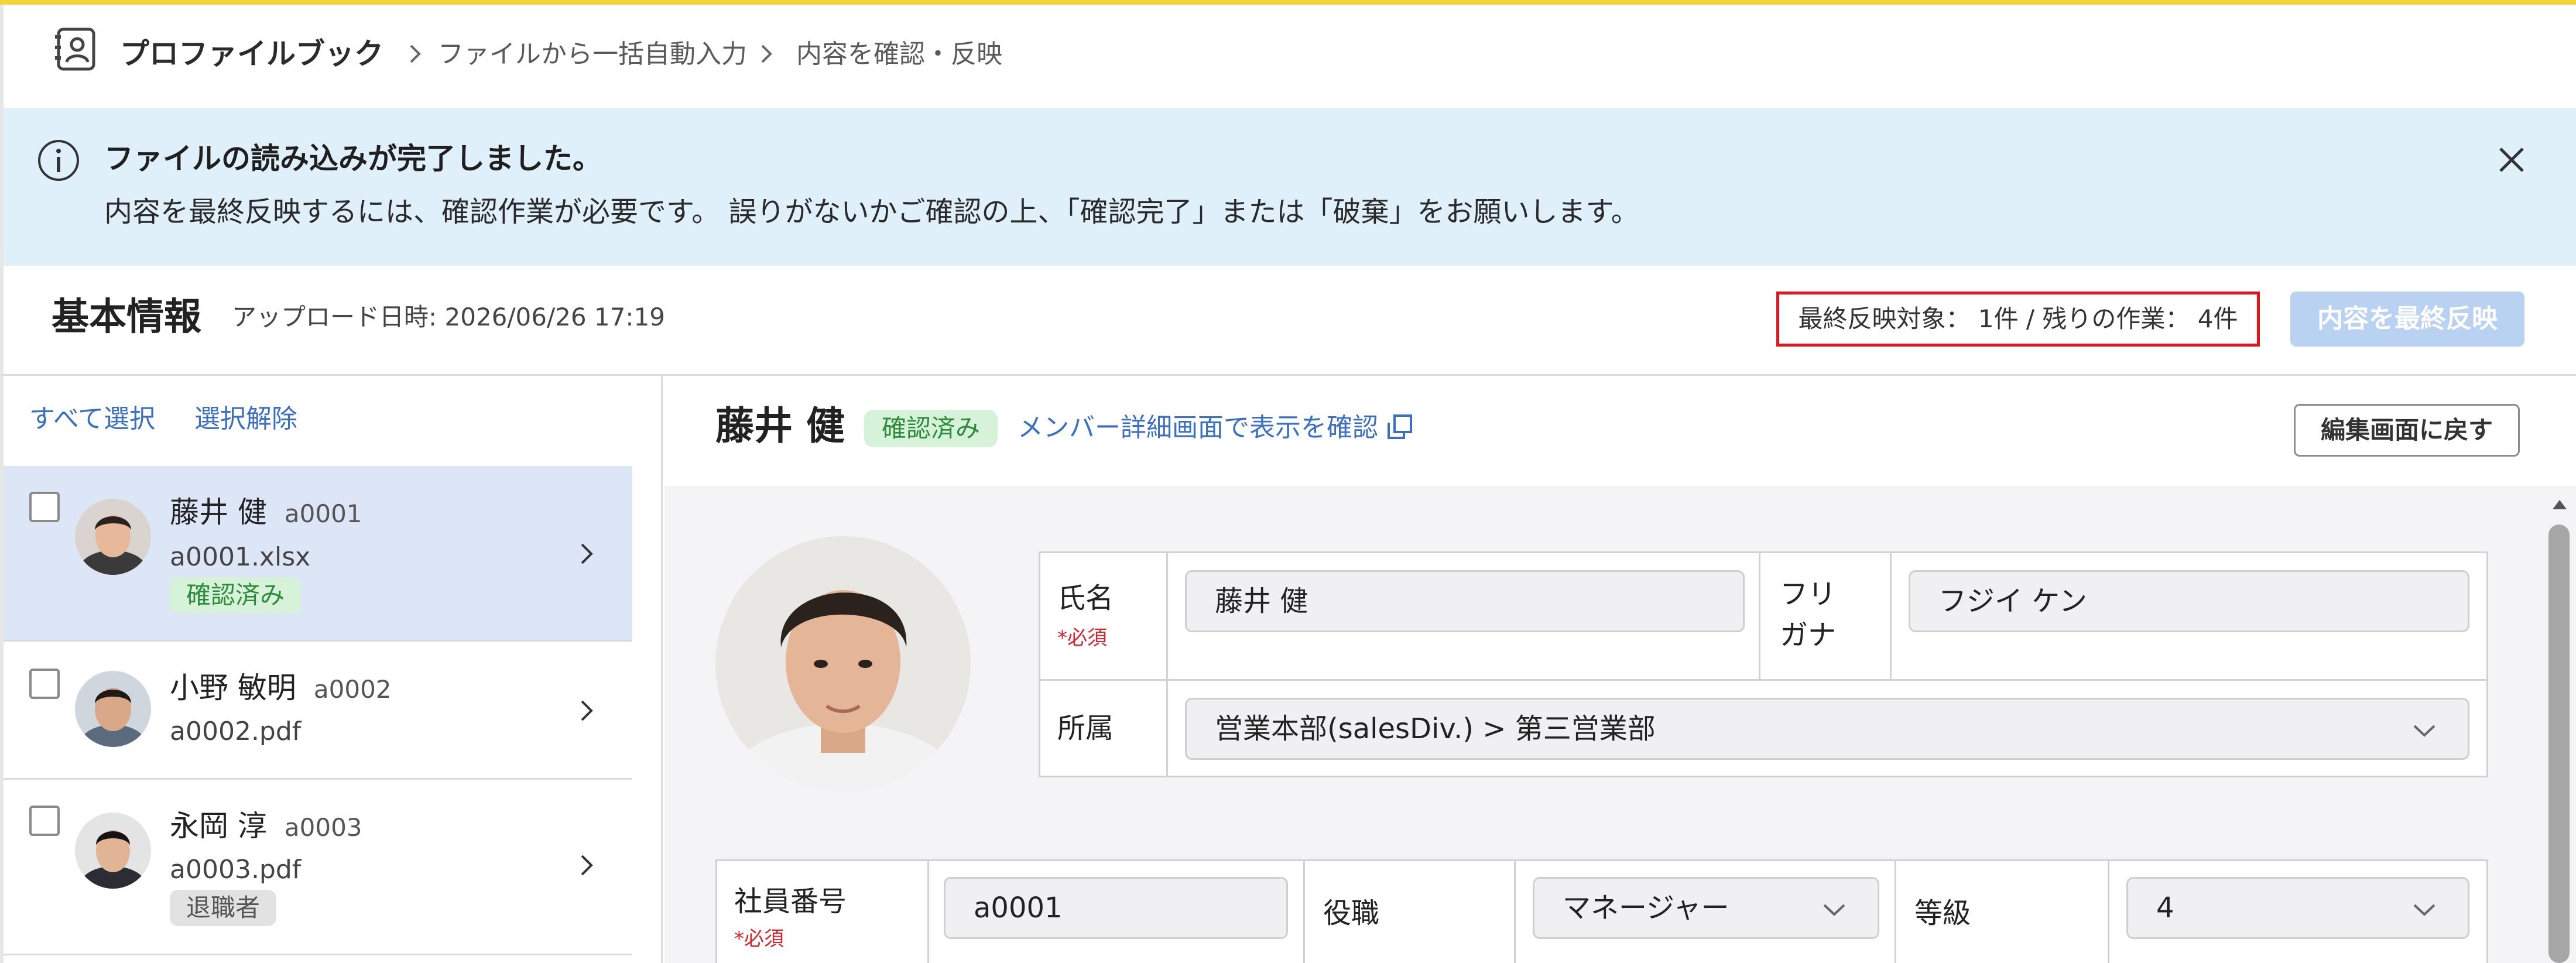 This screenshot has height=963, width=2576. I want to click on back-to-edit-button: 編集画面に戻す, so click(2407, 430).